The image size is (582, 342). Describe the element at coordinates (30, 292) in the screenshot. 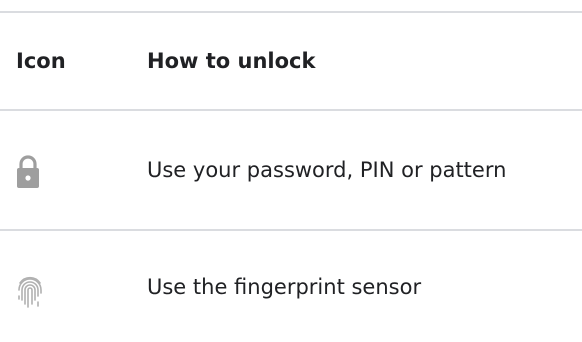

I see `fingerprint-icon` at that location.